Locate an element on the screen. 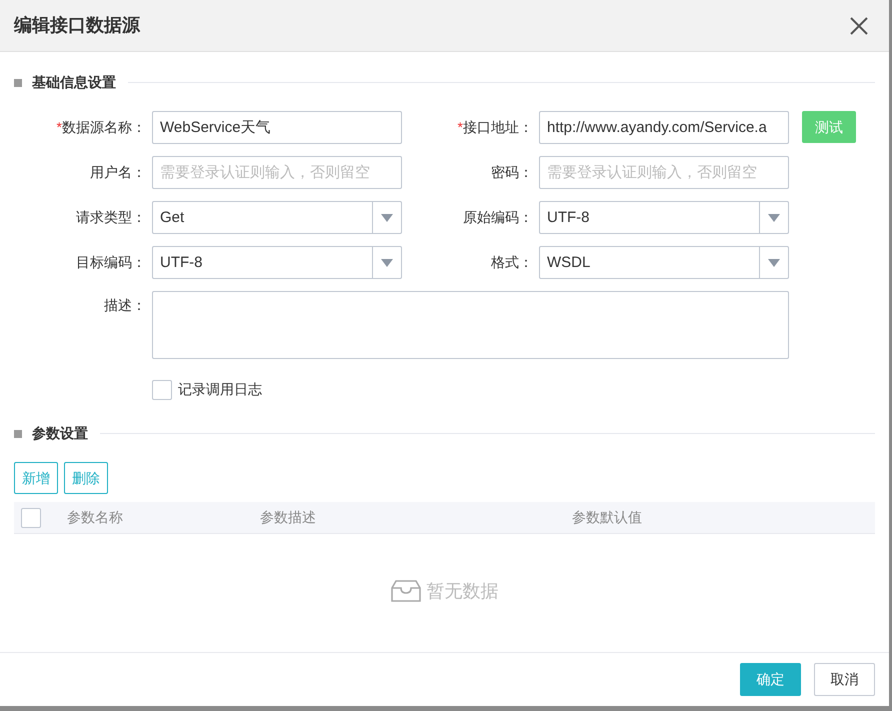  input-field: WebService天气 is located at coordinates (277, 127).